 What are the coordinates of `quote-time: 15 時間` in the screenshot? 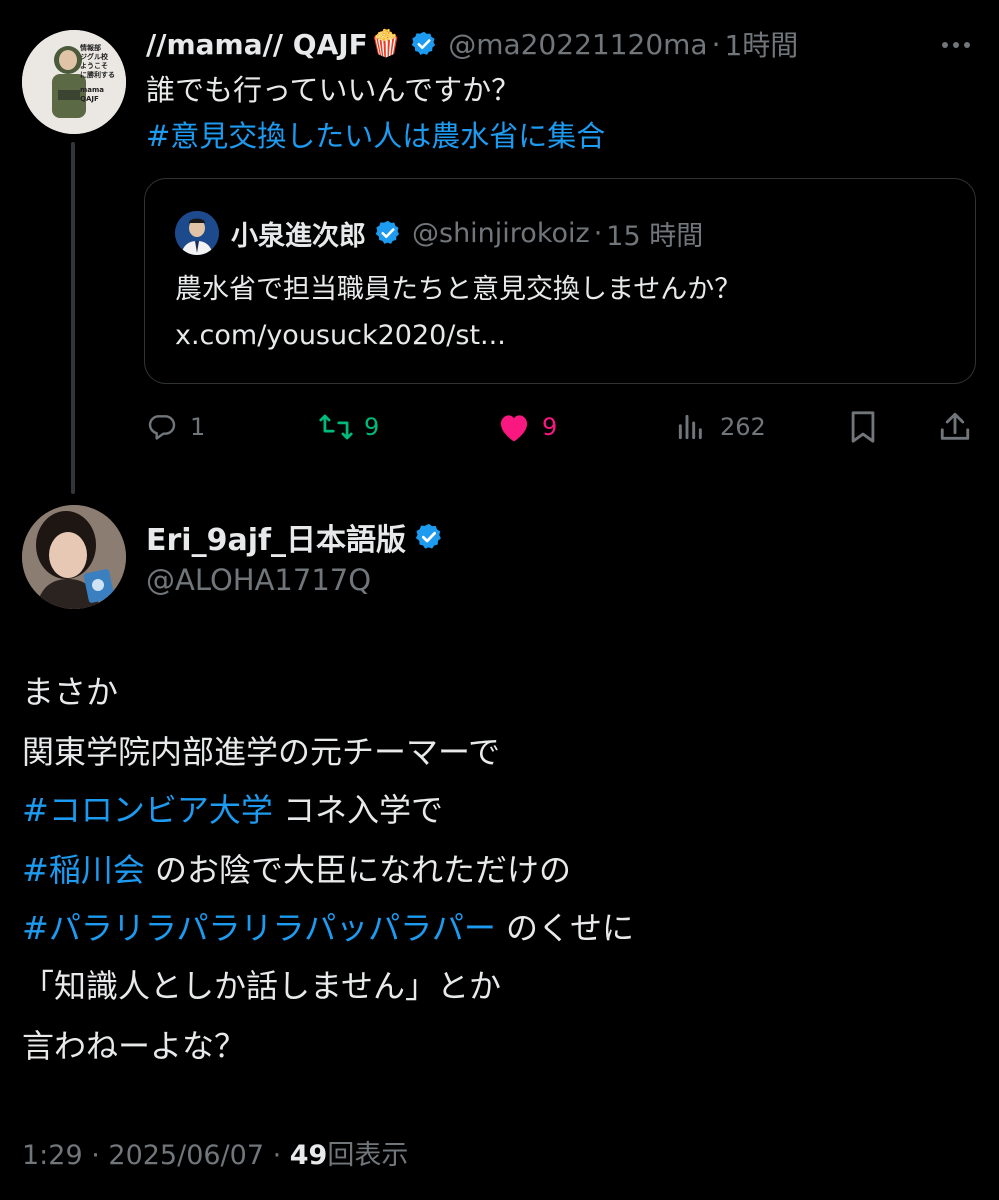 It's located at (654, 233).